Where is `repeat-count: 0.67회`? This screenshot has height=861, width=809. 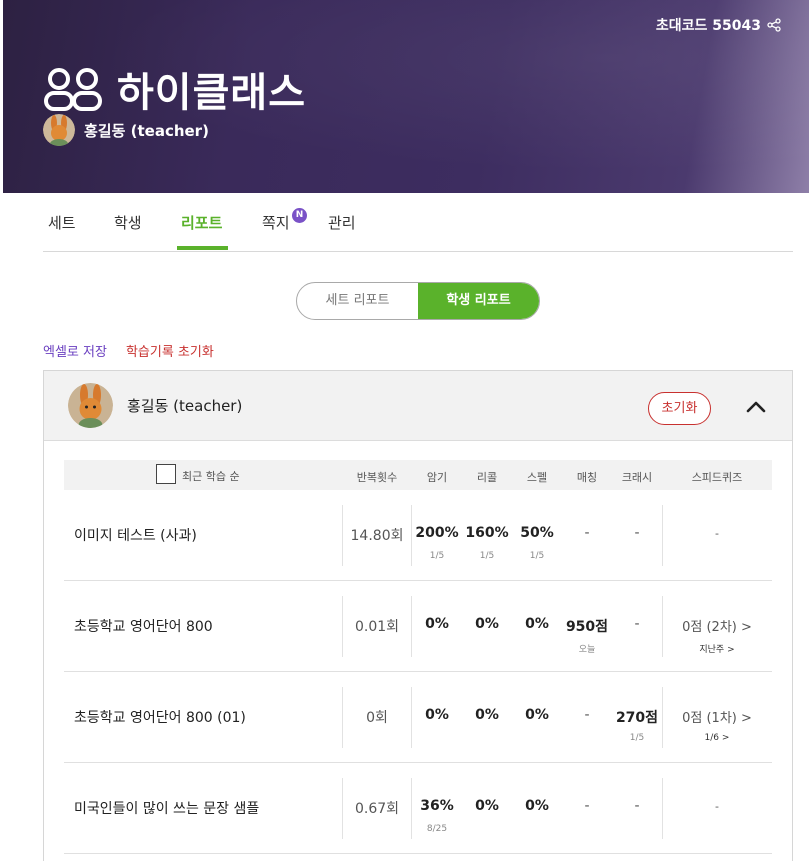 repeat-count: 0.67회 is located at coordinates (377, 809).